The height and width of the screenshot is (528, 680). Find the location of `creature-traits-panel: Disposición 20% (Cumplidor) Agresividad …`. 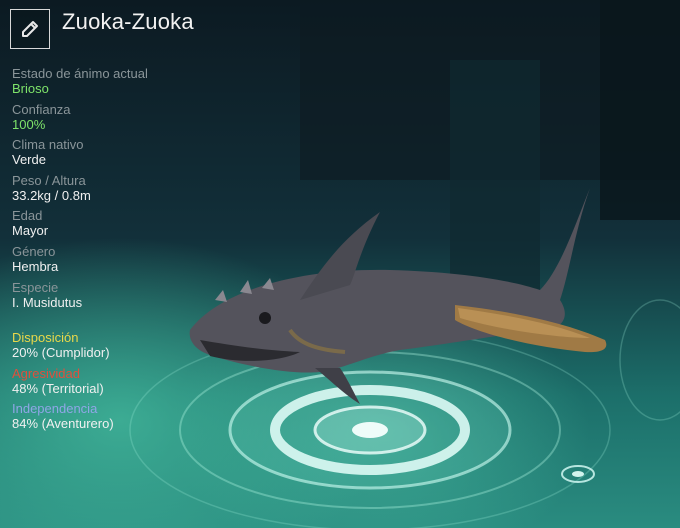

creature-traits-panel: Disposición 20% (Cumplidor) Agresividad … is located at coordinates (122, 383).